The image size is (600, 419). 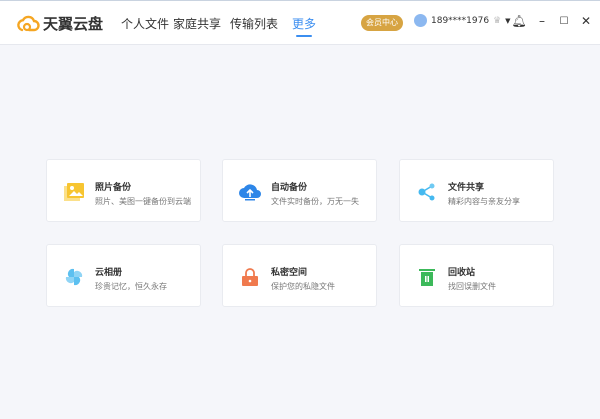 What do you see at coordinates (382, 23) in the screenshot?
I see `vip-center-button: 会员中心` at bounding box center [382, 23].